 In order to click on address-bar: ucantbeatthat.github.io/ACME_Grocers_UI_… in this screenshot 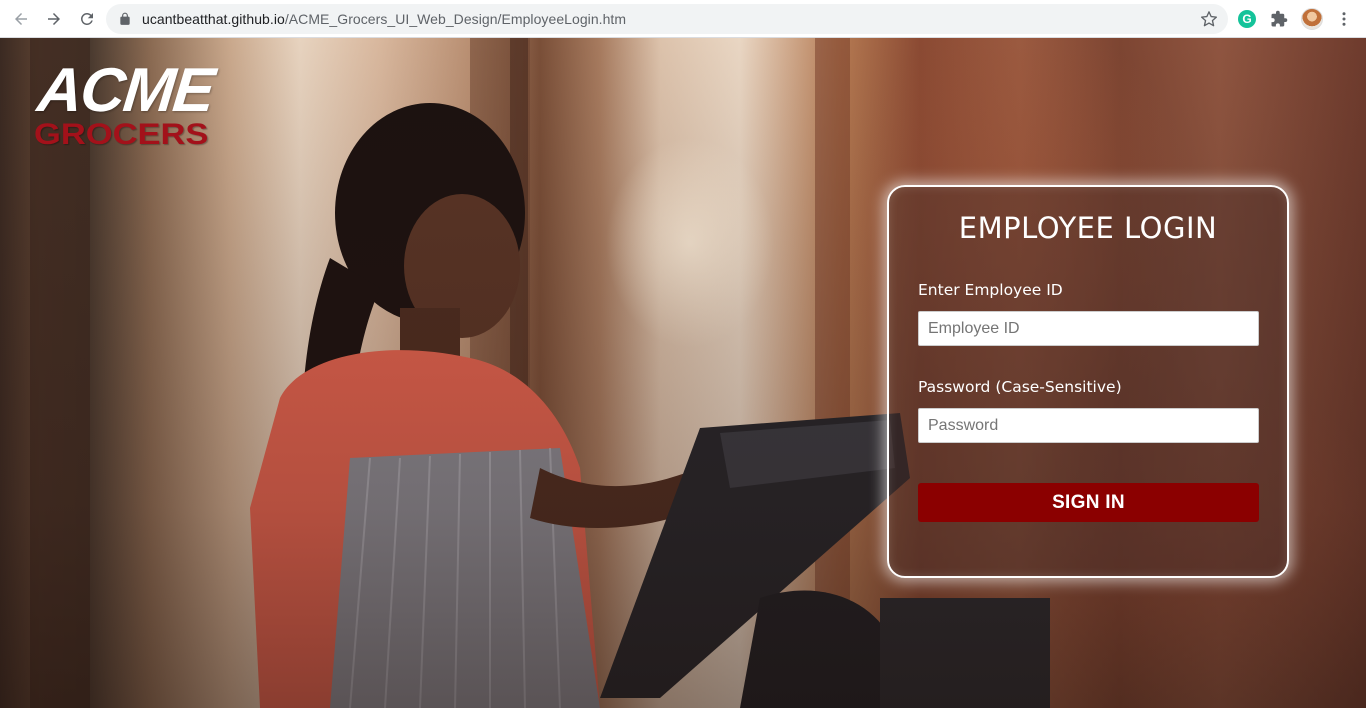, I will do `click(667, 19)`.